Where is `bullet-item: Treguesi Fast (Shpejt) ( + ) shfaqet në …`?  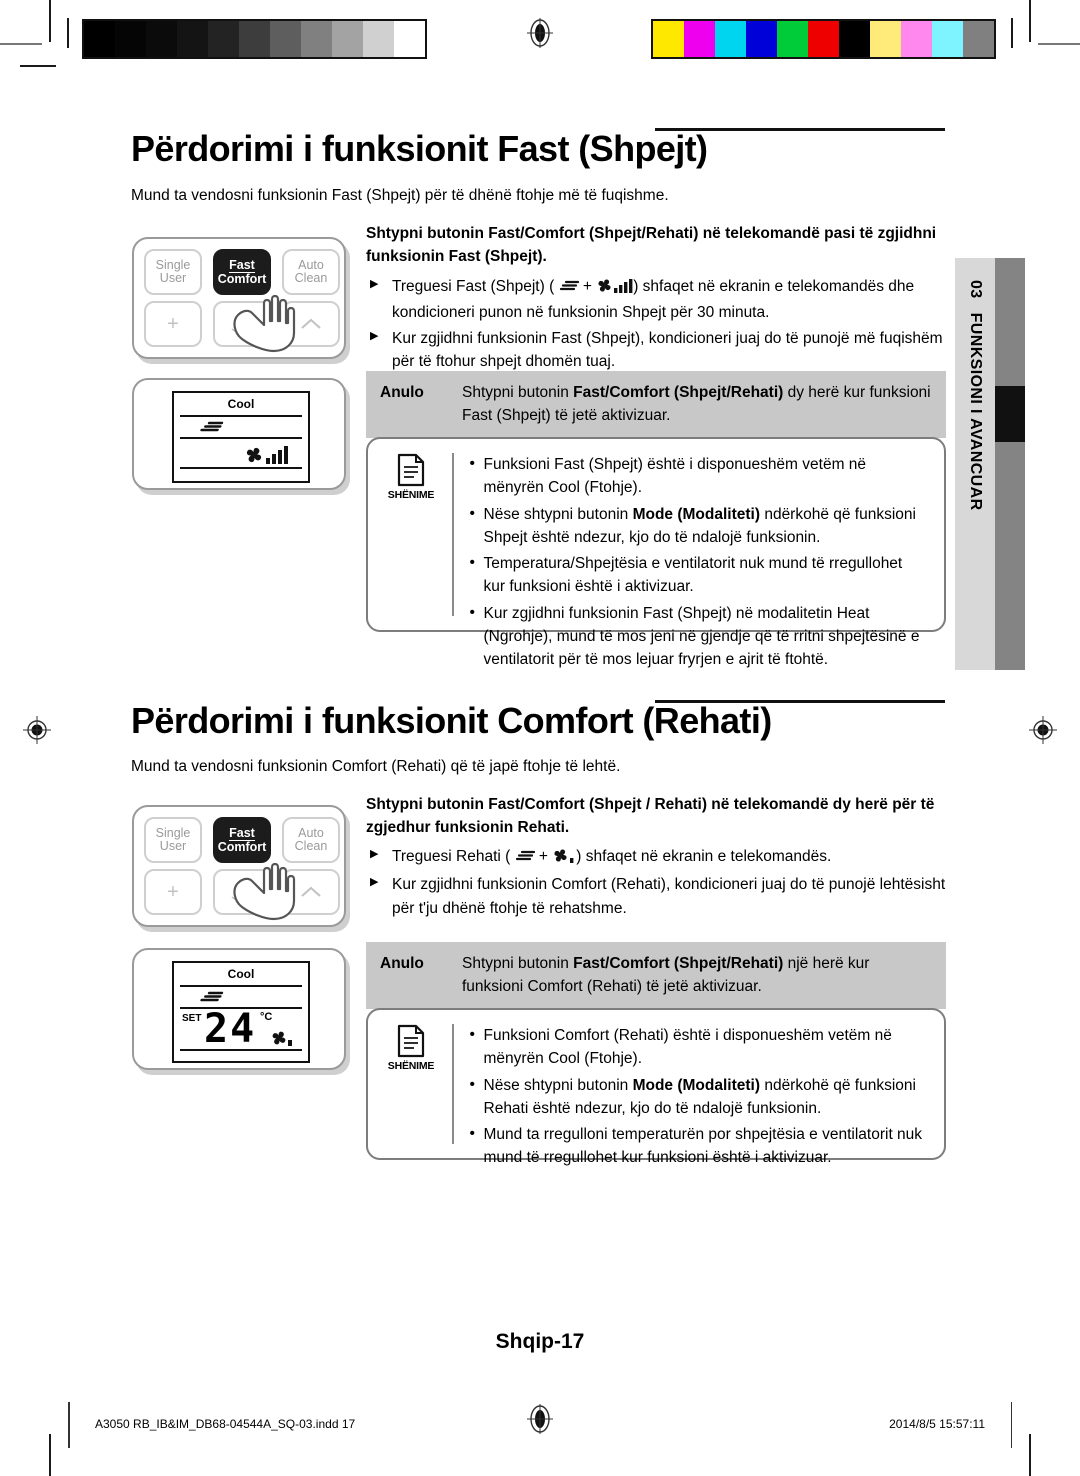 bullet-item: Treguesi Fast (Shpejt) ( + ) shfaqet në … is located at coordinates (664, 300).